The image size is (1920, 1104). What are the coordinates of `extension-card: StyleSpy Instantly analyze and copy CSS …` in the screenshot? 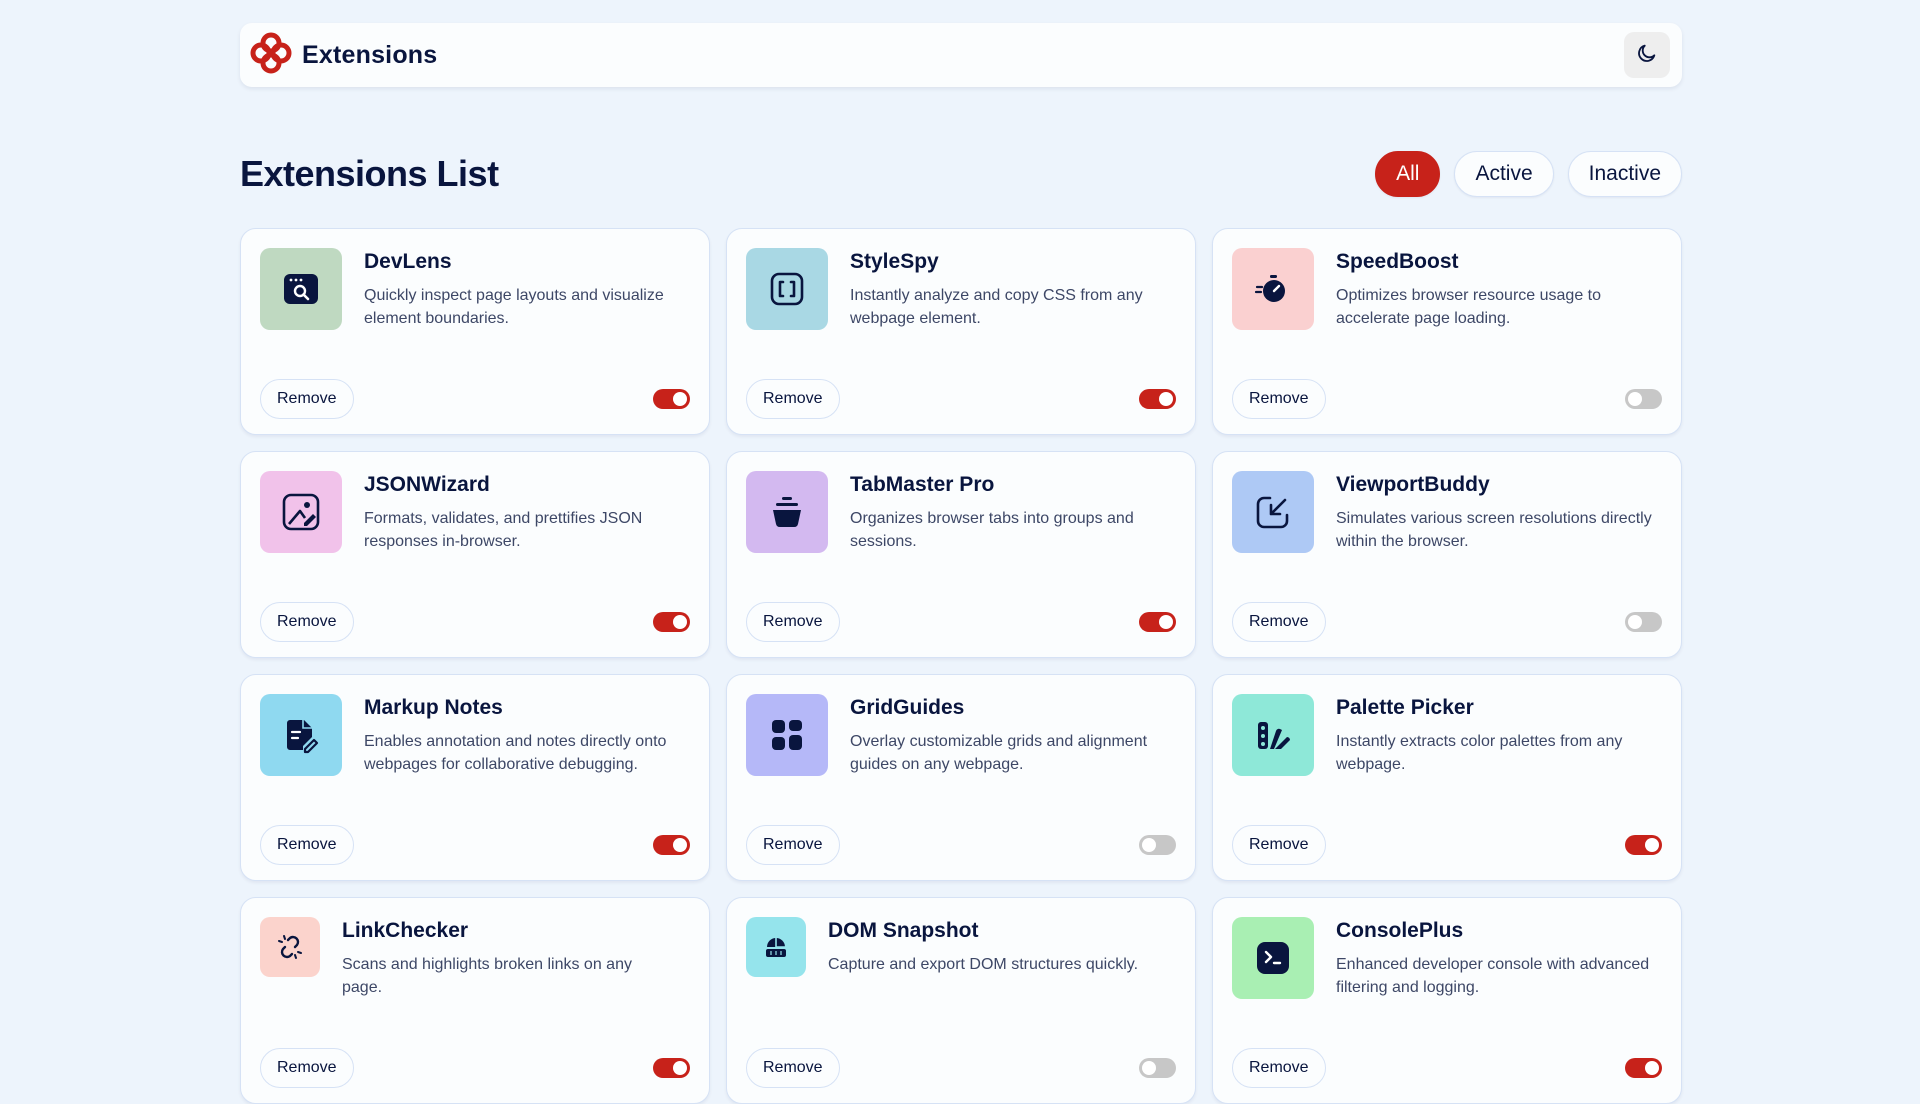 It's located at (961, 331).